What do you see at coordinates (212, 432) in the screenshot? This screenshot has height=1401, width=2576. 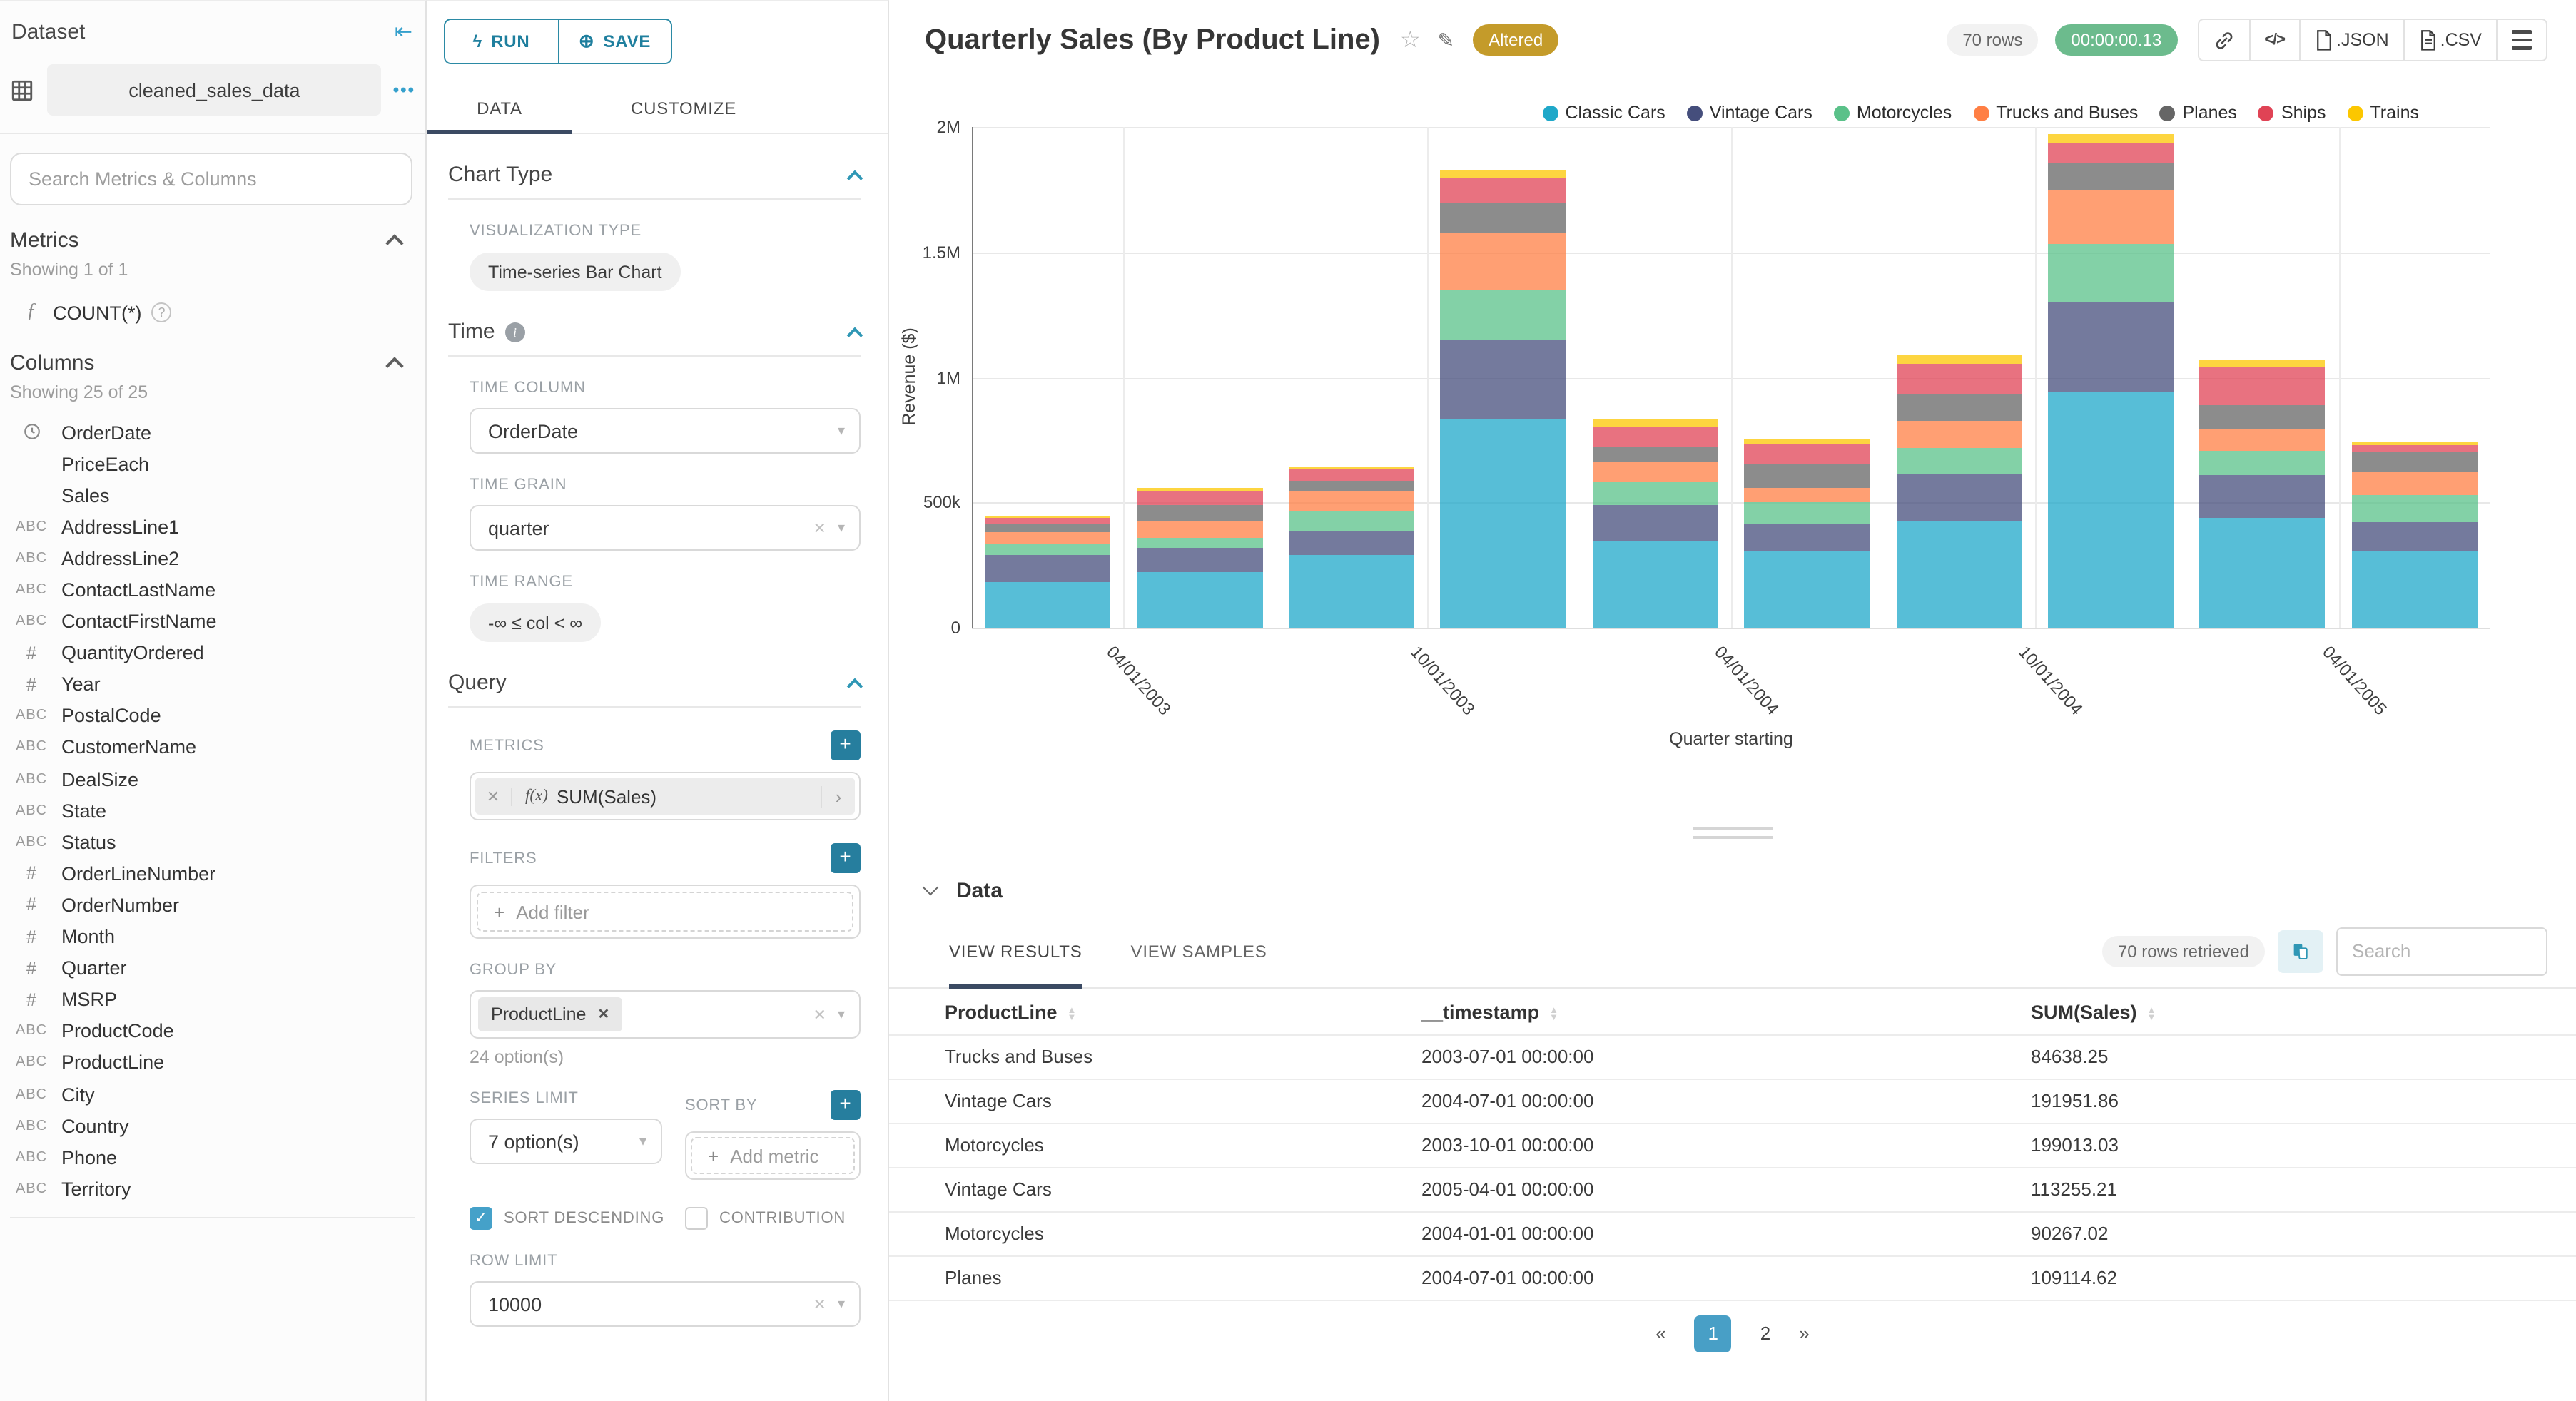 I see `column-item: OrderDate` at bounding box center [212, 432].